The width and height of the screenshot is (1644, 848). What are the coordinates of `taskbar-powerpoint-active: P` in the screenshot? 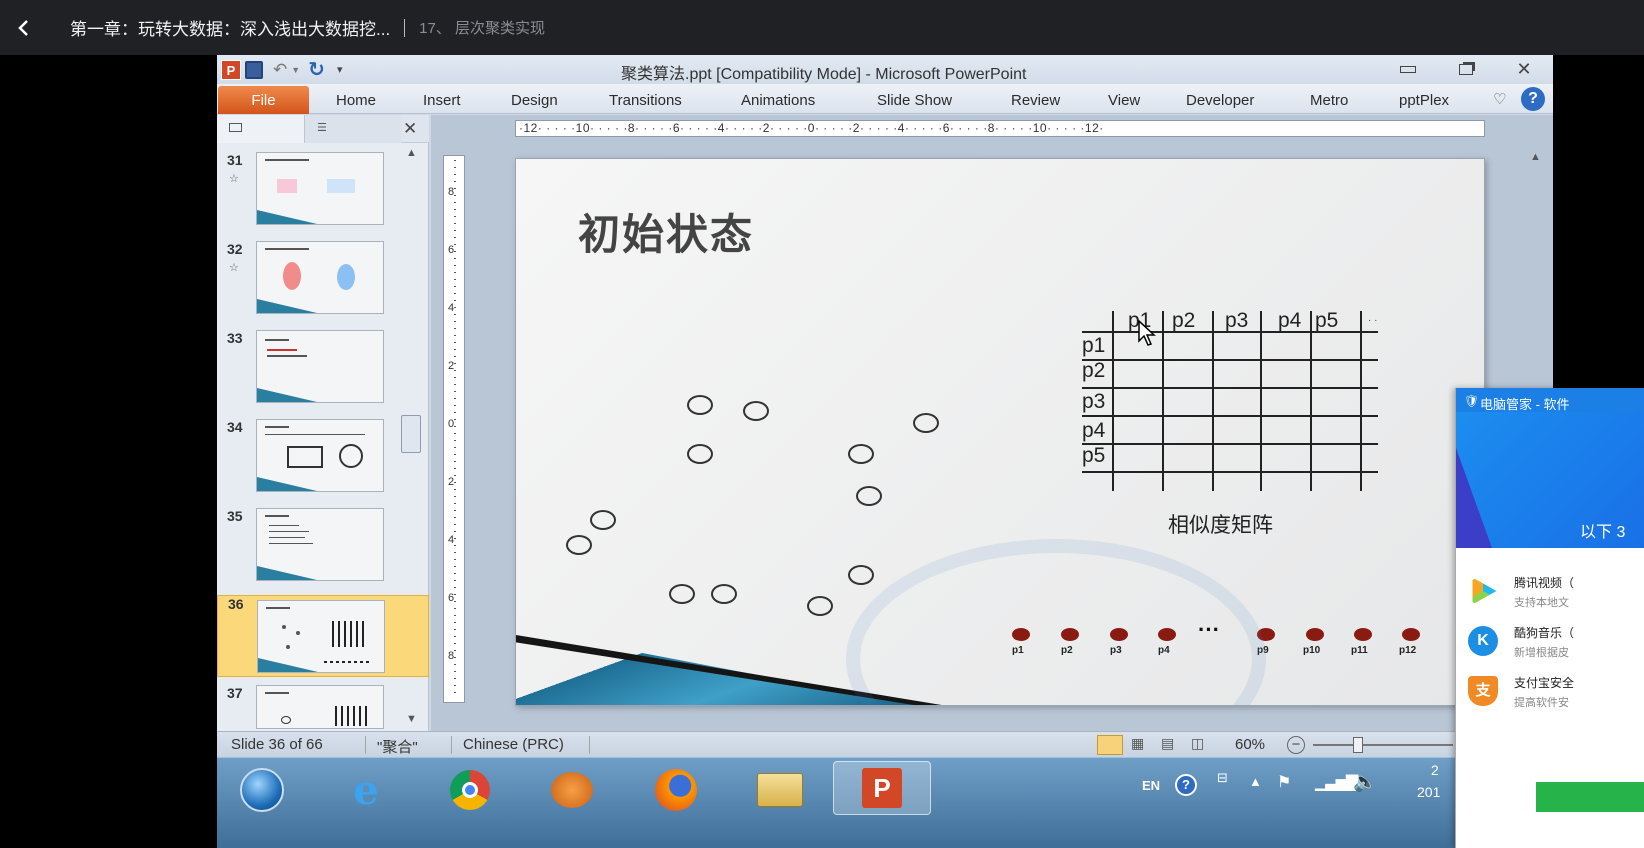 It's located at (882, 788).